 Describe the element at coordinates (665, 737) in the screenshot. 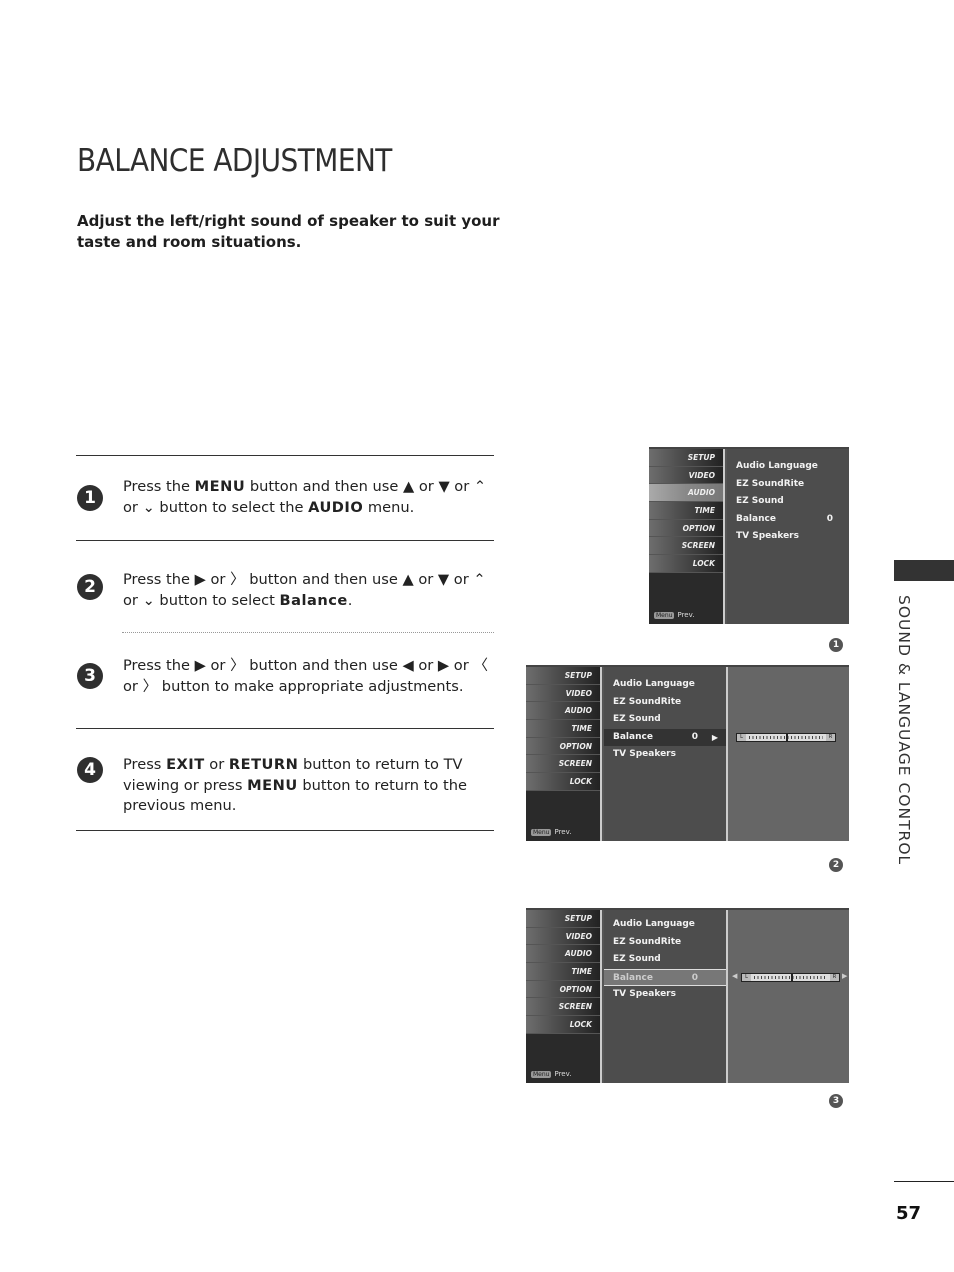

I see `menu-item-balance: Balance 0 ▶` at that location.